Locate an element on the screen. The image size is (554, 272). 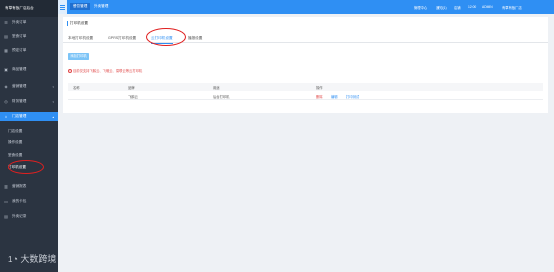
top-time: 12:00 is located at coordinates (472, 6).